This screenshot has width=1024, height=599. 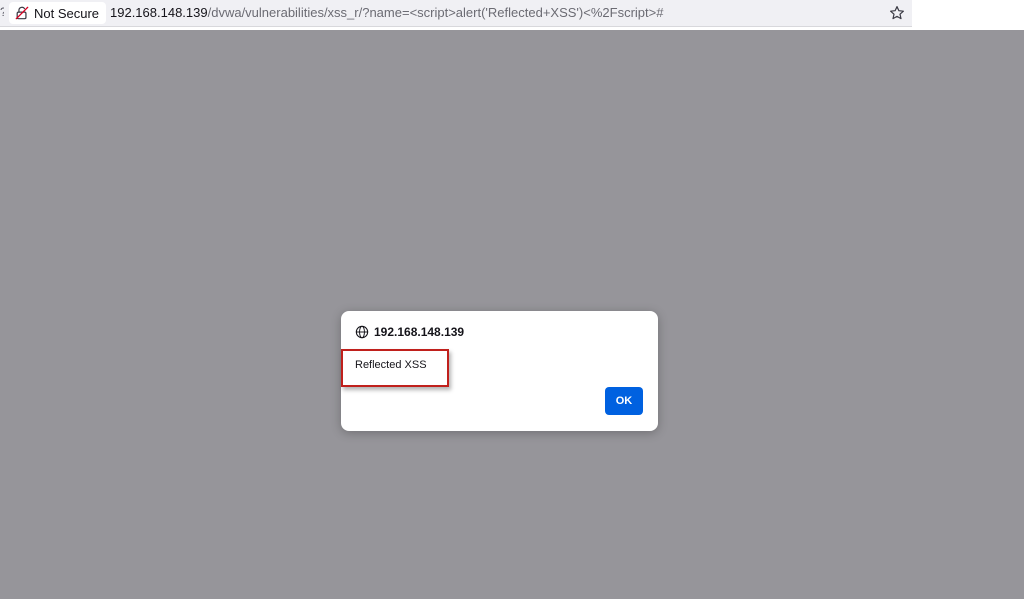 I want to click on toolbar-divider, so click(x=456, y=28).